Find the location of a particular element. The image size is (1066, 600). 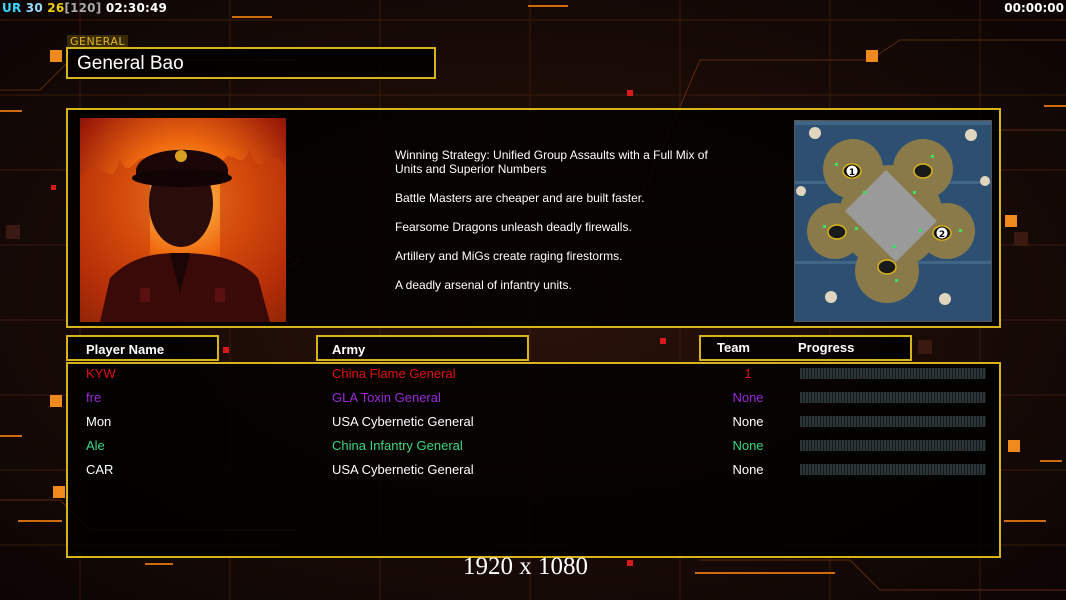

player-row: KYW China Flame General 1 is located at coordinates (533, 374).